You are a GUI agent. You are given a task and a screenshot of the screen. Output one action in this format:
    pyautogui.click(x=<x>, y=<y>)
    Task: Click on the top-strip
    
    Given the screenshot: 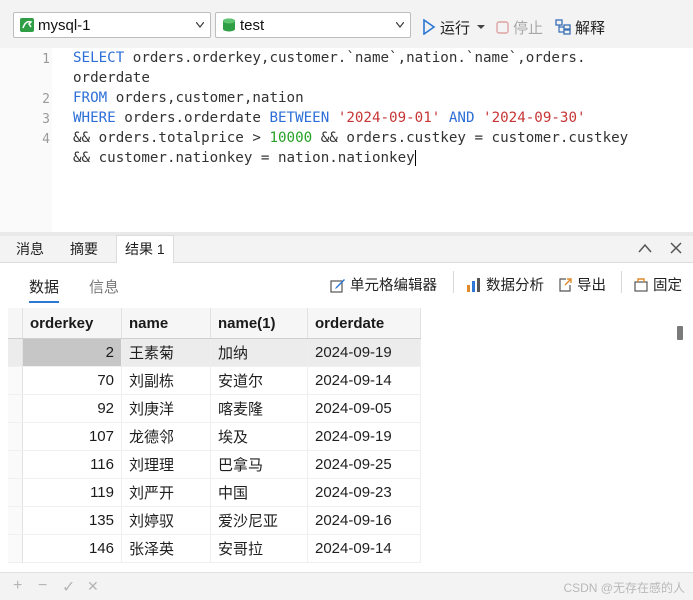 What is the action you would take?
    pyautogui.click(x=346, y=4)
    